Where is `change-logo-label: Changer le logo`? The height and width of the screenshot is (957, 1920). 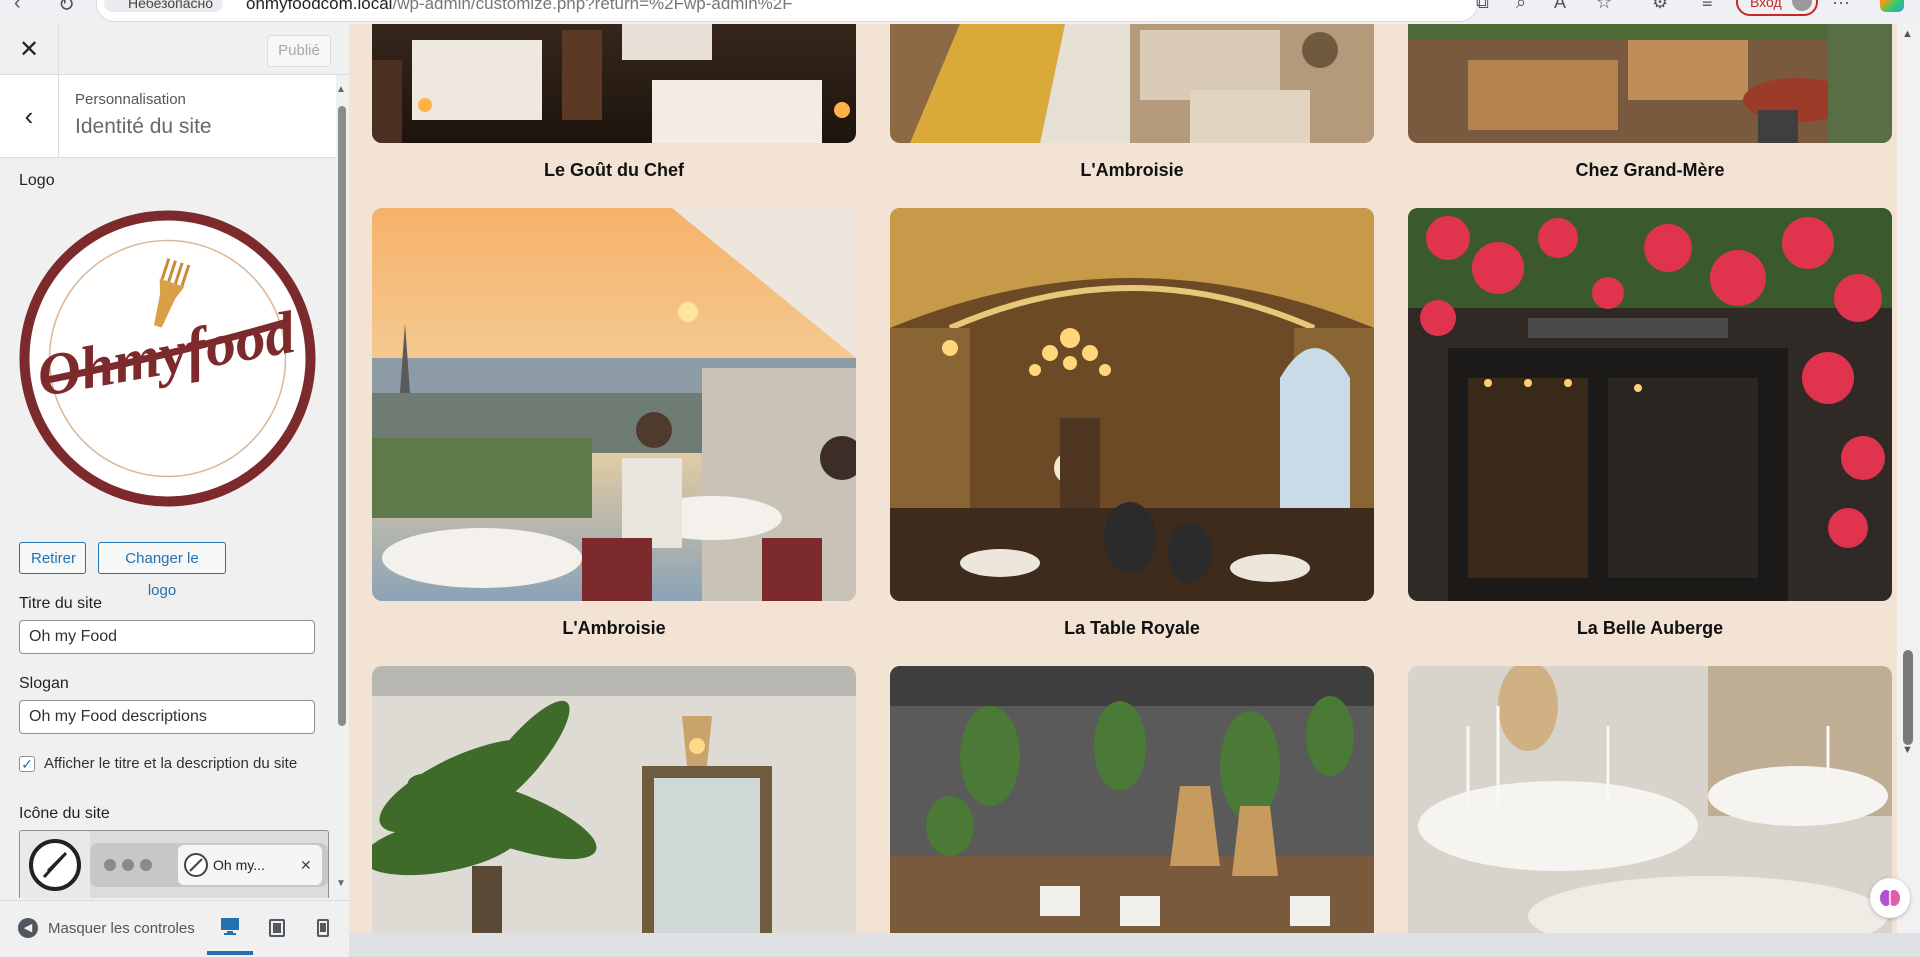
change-logo-label: Changer le logo is located at coordinates (162, 574).